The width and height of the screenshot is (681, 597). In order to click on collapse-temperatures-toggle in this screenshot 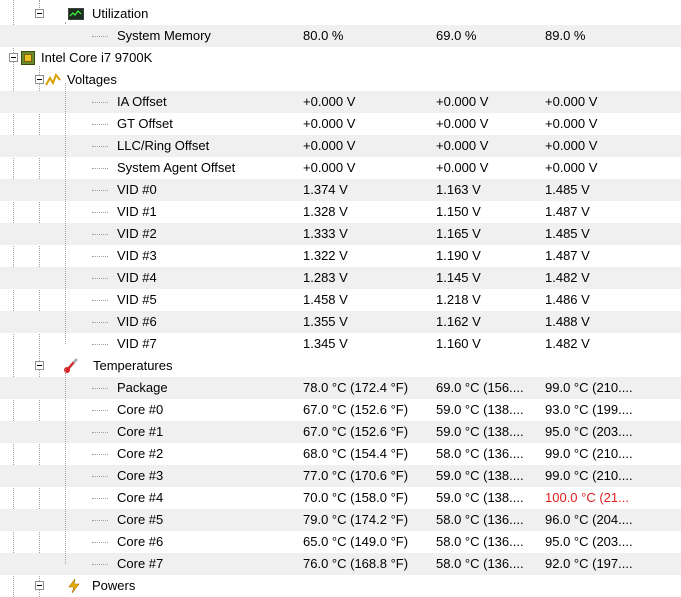, I will do `click(39, 365)`.